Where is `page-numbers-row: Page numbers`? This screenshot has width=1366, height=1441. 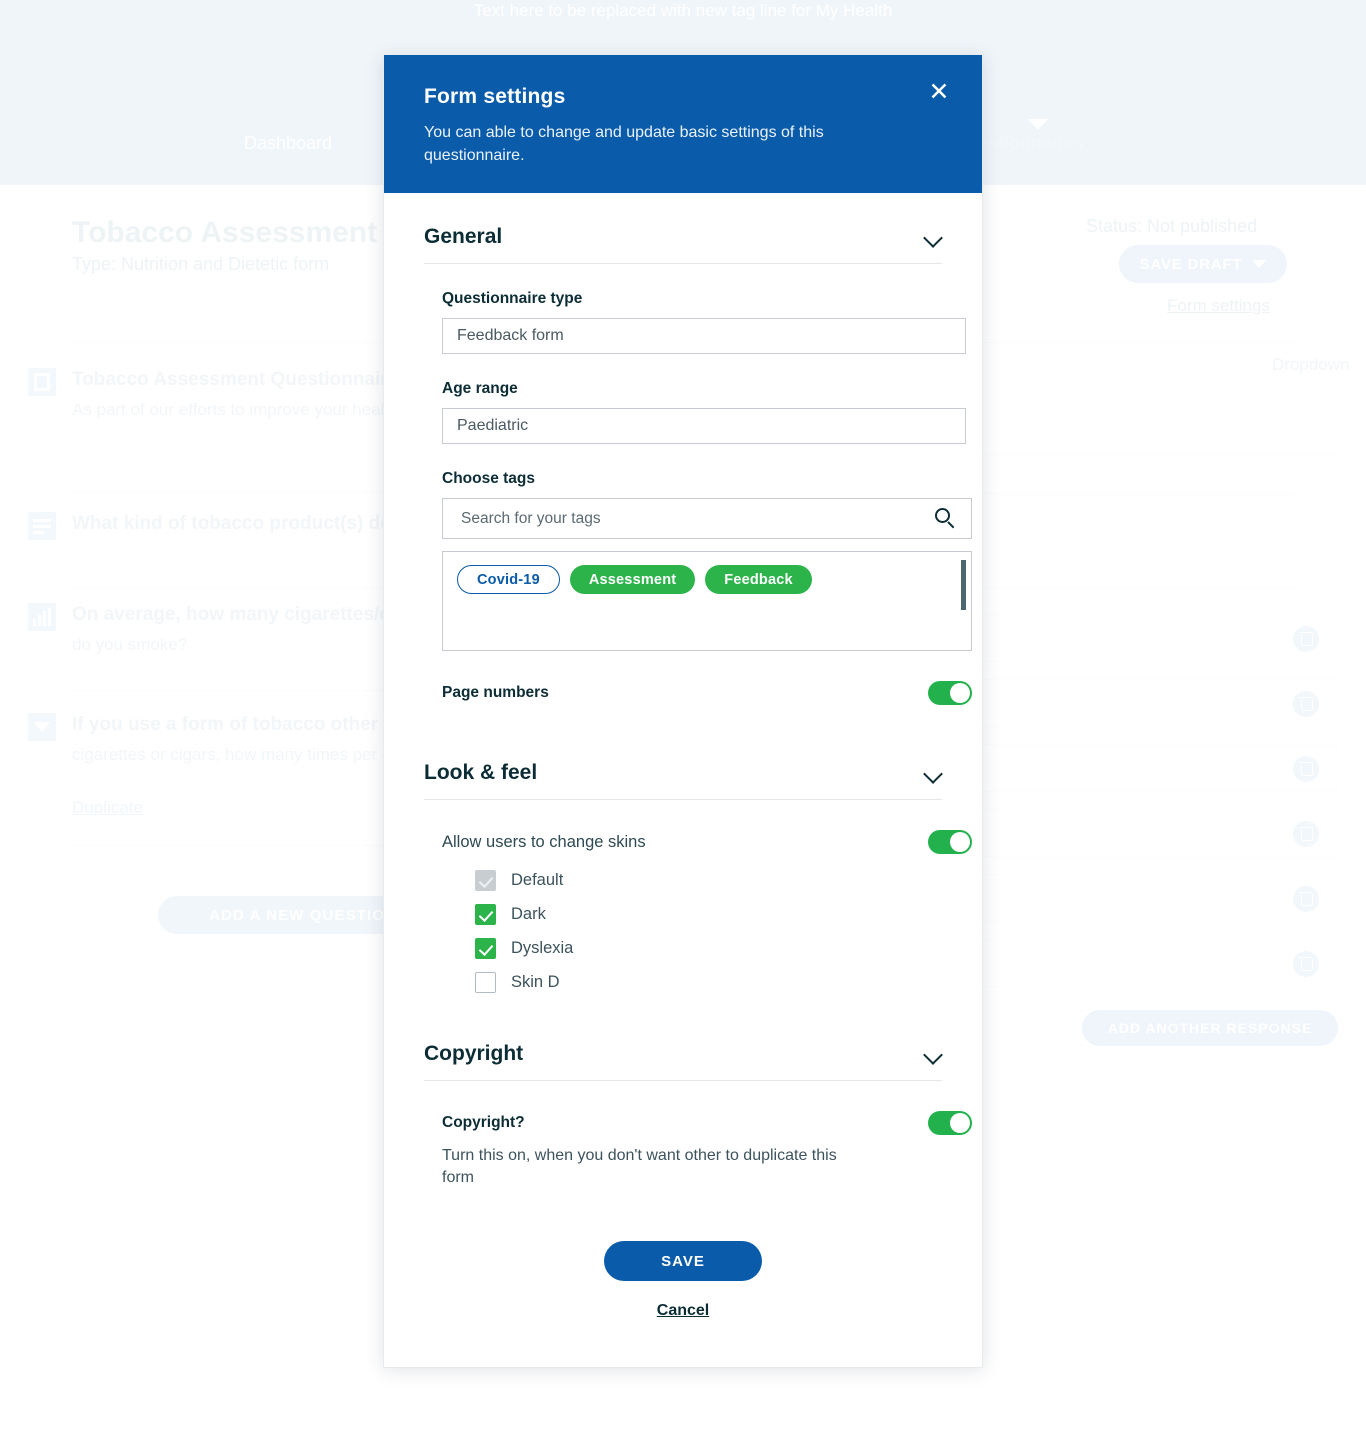 page-numbers-row: Page numbers is located at coordinates (707, 693).